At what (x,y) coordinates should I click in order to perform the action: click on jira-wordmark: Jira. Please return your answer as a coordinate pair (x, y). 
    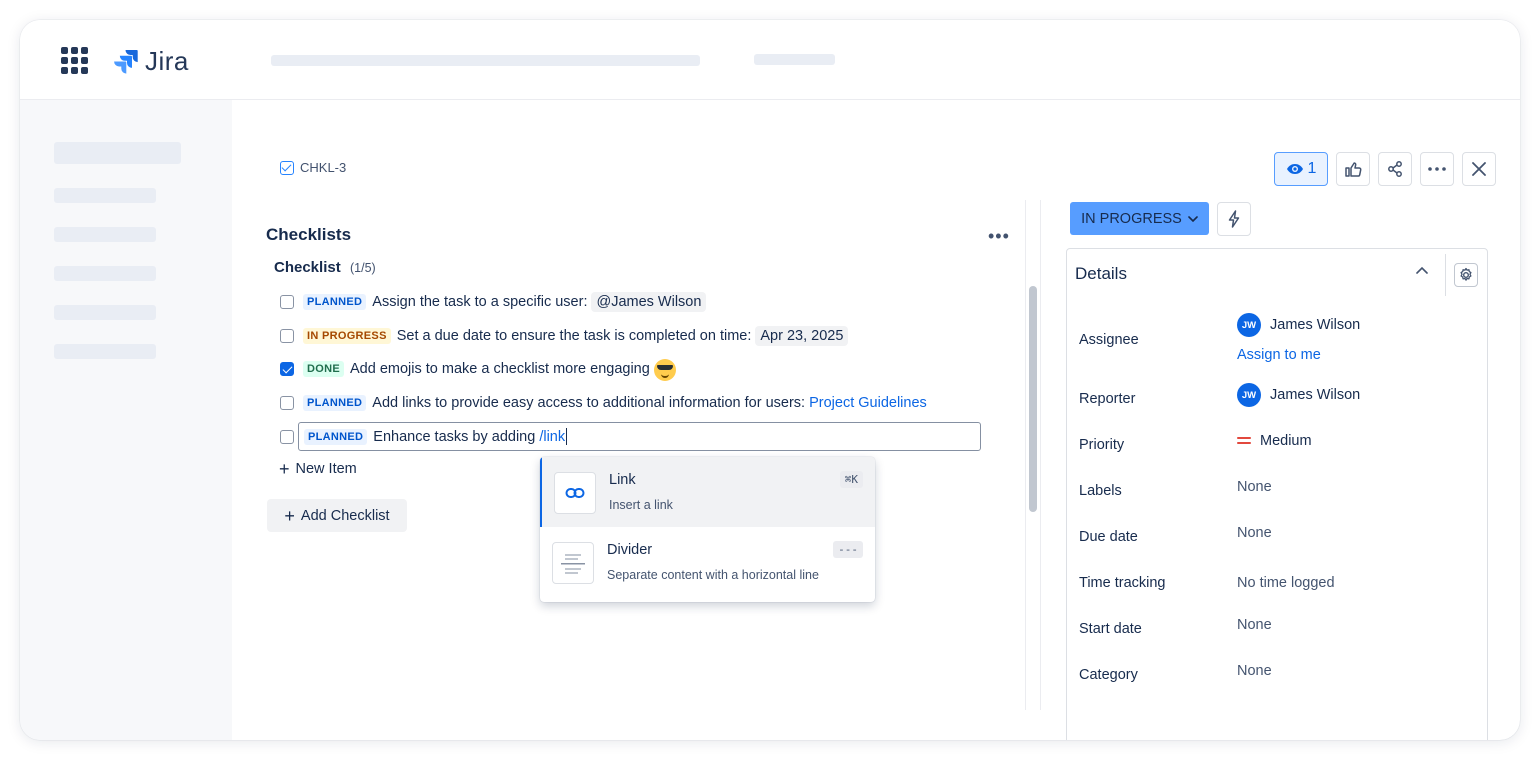
    Looking at the image, I should click on (167, 60).